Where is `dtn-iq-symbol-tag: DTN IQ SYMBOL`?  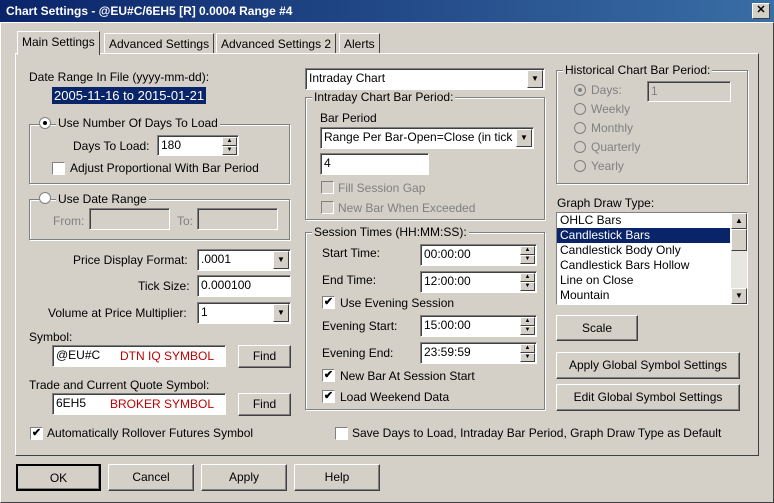
dtn-iq-symbol-tag: DTN IQ SYMBOL is located at coordinates (167, 356).